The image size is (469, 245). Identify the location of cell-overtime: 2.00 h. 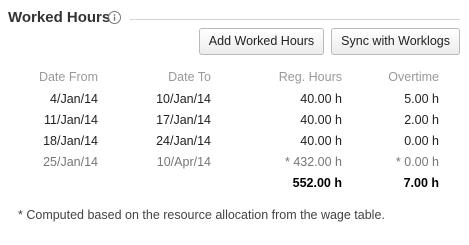
(421, 119).